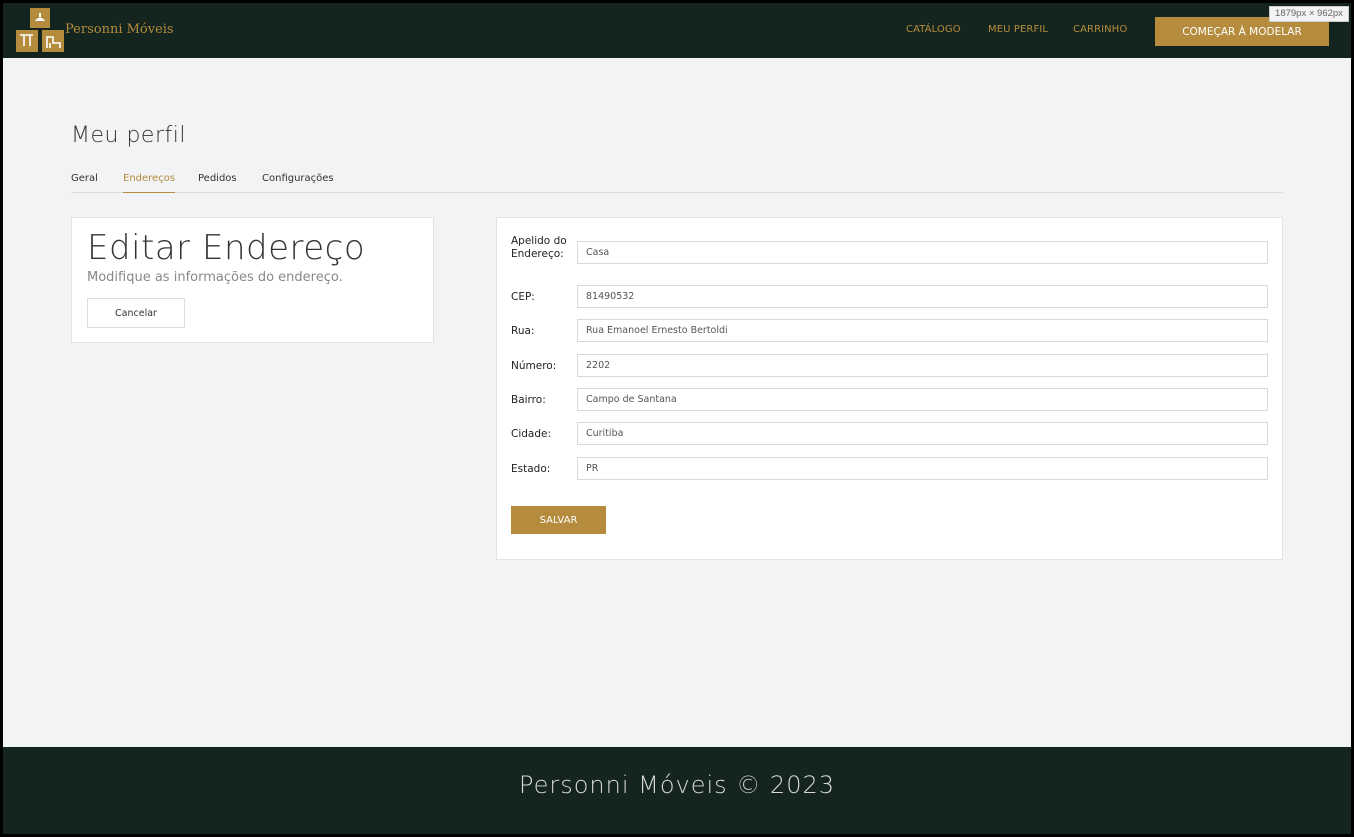  Describe the element at coordinates (534, 366) in the screenshot. I see `number-label: Número:` at that location.